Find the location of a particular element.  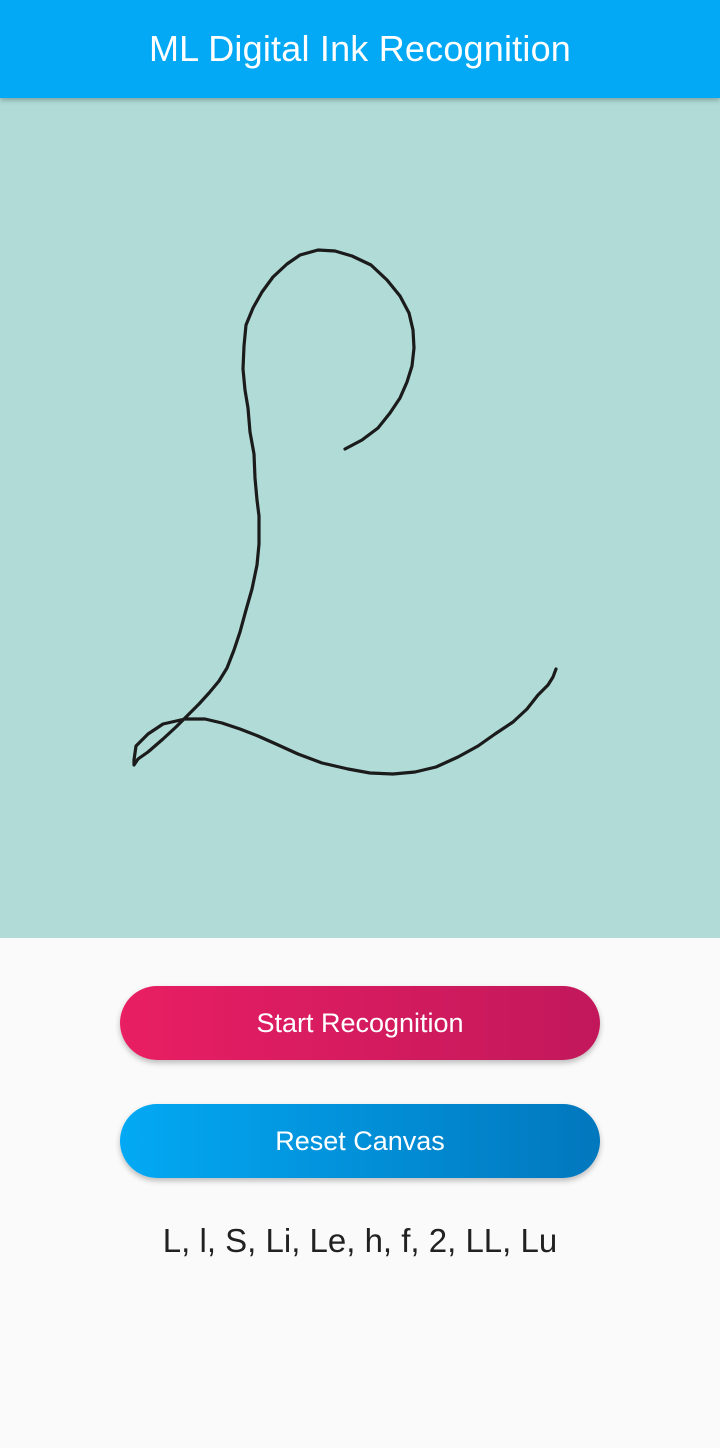

reset-canvas-button: Reset Canvas is located at coordinates (360, 1141).